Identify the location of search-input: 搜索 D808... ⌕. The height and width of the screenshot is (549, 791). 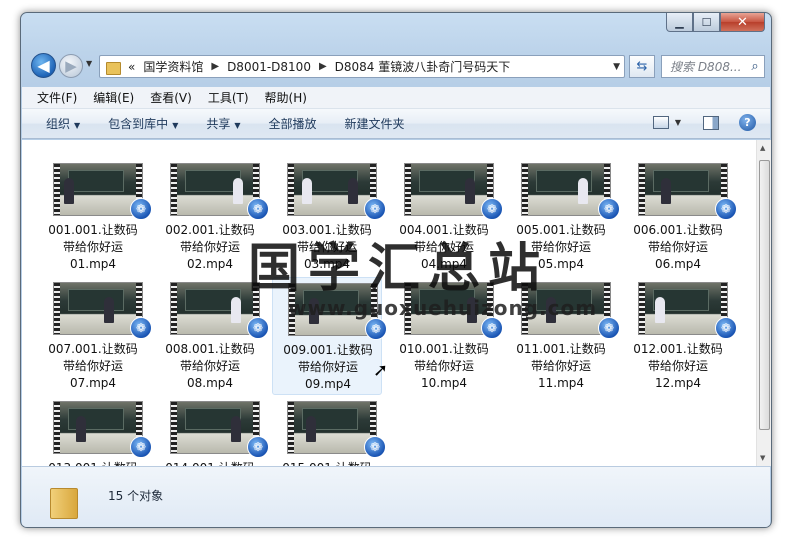
(713, 66).